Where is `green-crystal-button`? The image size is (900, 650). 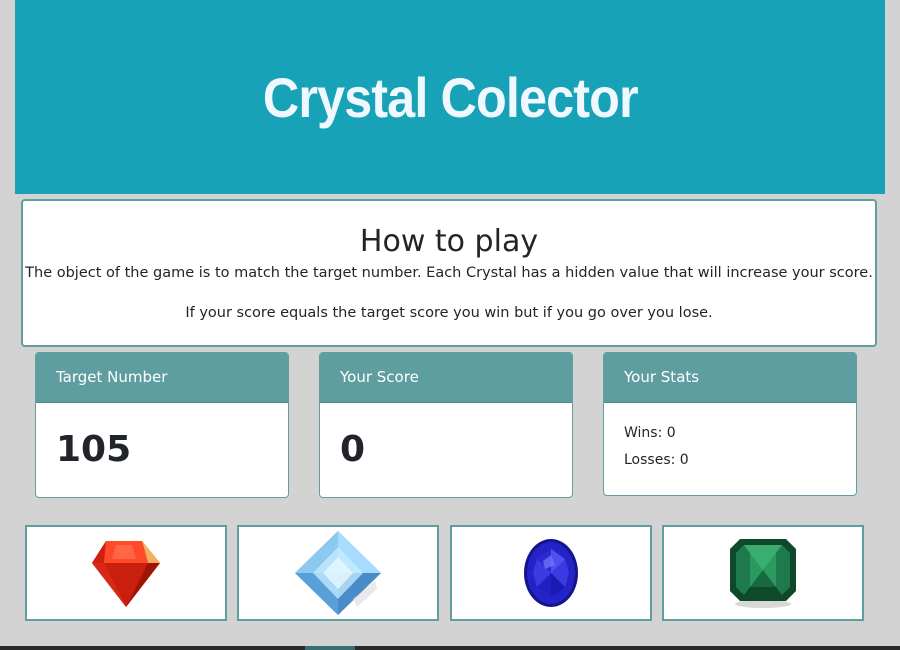 green-crystal-button is located at coordinates (763, 573).